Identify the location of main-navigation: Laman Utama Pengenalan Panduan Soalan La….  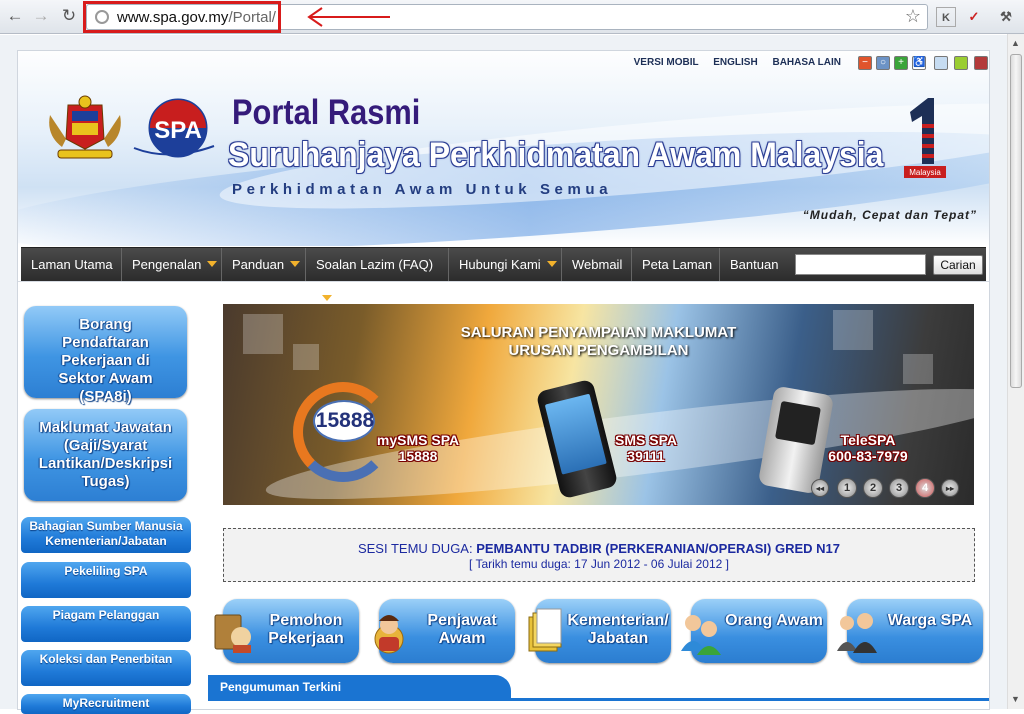
(503, 274).